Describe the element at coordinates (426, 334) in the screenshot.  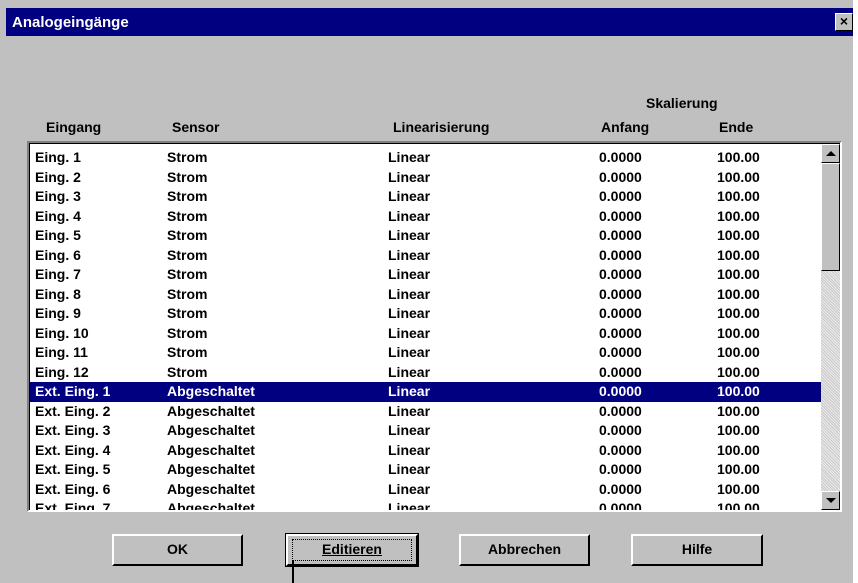
I see `table-row: Eing. 10 Strom Linear 0.0000 100.00` at that location.